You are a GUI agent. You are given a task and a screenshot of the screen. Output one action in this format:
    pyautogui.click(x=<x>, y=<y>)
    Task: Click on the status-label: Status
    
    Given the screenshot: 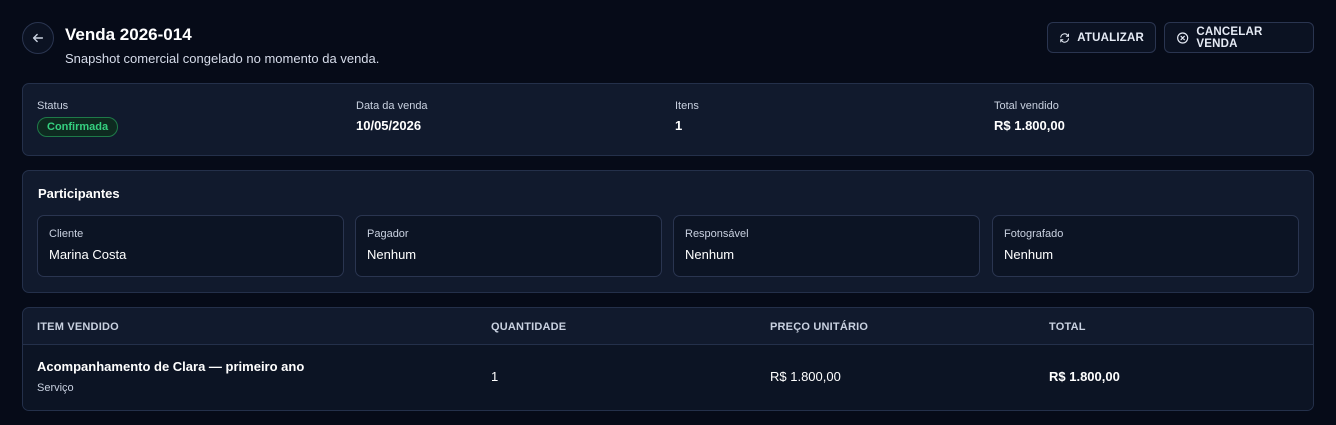 What is the action you would take?
    pyautogui.click(x=53, y=106)
    